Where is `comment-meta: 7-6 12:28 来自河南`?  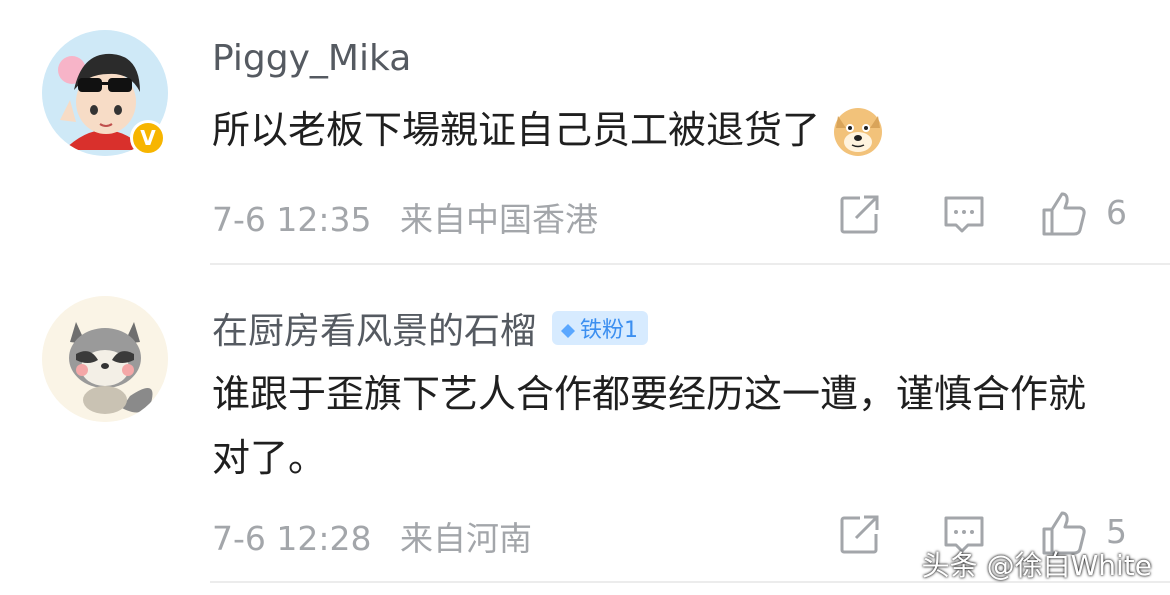
comment-meta: 7-6 12:28 来自河南 is located at coordinates (381, 536).